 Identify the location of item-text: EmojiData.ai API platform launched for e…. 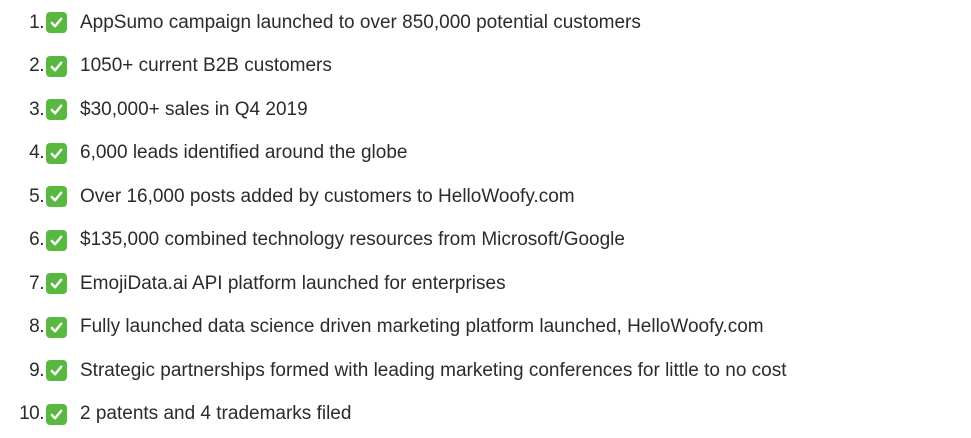
(293, 283).